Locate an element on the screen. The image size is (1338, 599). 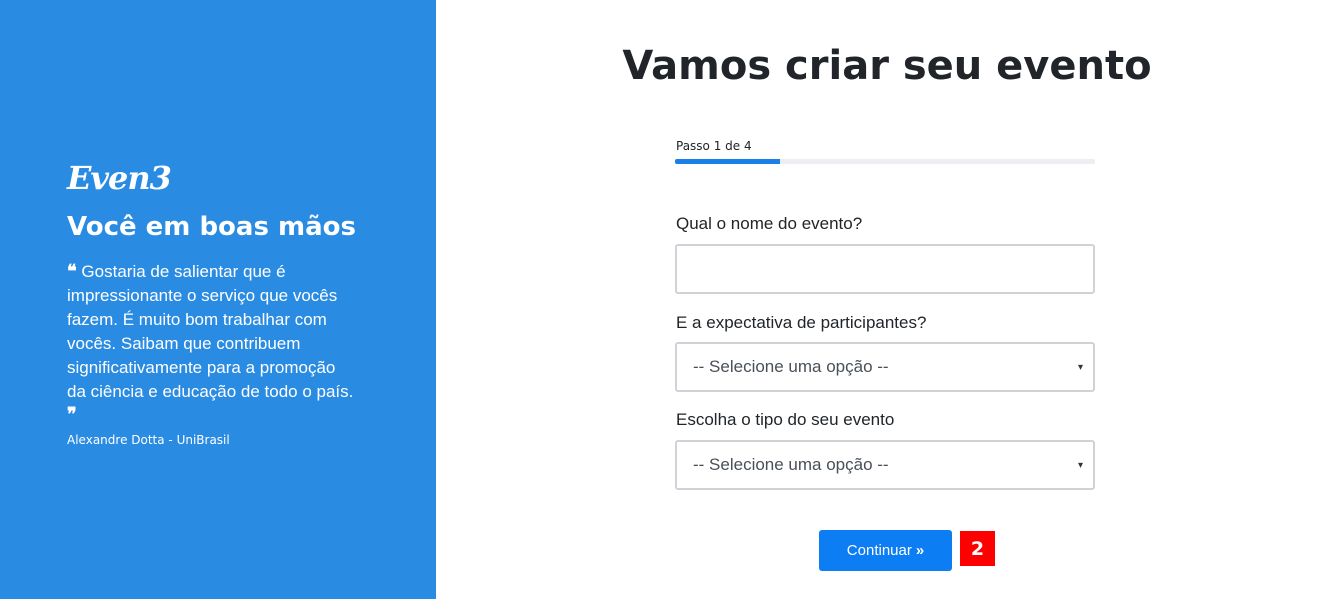
event-type-select: -- Selecione uma opção -- ▾ is located at coordinates (885, 465).